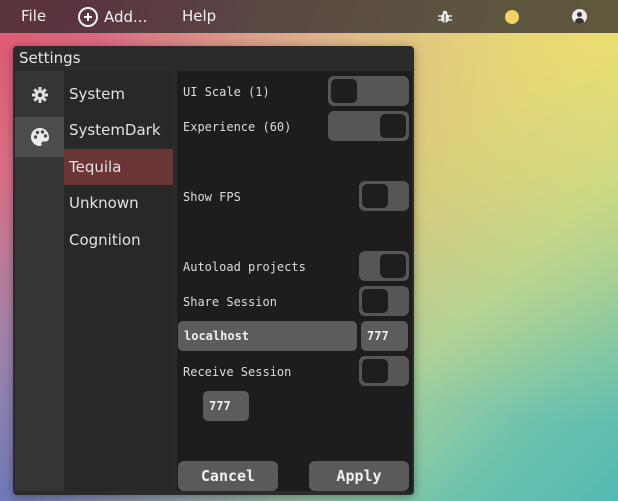 The height and width of the screenshot is (501, 618). What do you see at coordinates (344, 91) in the screenshot?
I see `ui-scale-slider-handle` at bounding box center [344, 91].